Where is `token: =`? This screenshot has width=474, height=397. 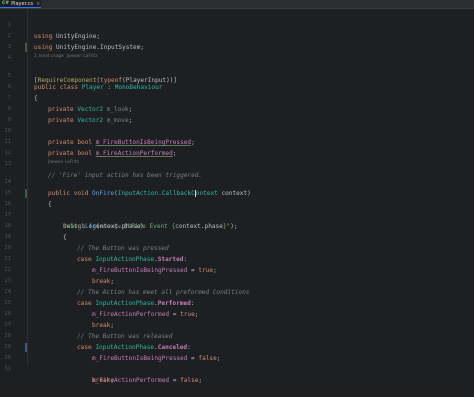
token: = is located at coordinates (174, 380).